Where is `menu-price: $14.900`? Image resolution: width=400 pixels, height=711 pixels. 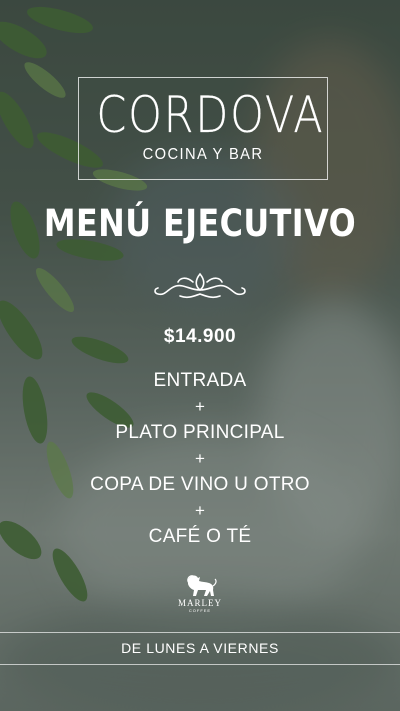 menu-price: $14.900 is located at coordinates (200, 336).